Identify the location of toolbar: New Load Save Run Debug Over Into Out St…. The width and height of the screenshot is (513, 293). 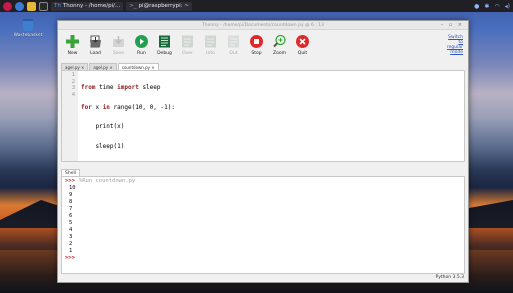
(263, 46).